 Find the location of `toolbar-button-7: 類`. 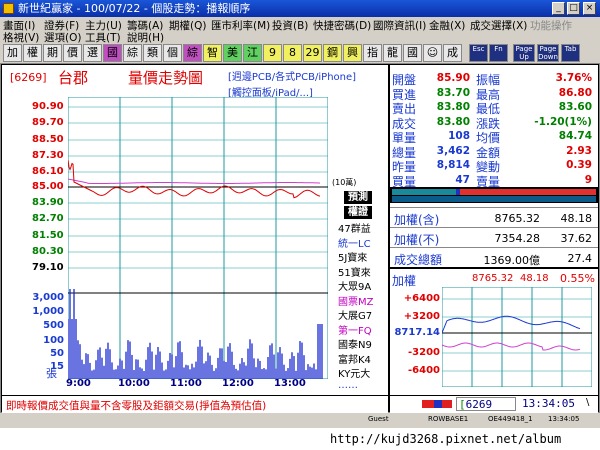

toolbar-button-7: 類 is located at coordinates (152, 53).